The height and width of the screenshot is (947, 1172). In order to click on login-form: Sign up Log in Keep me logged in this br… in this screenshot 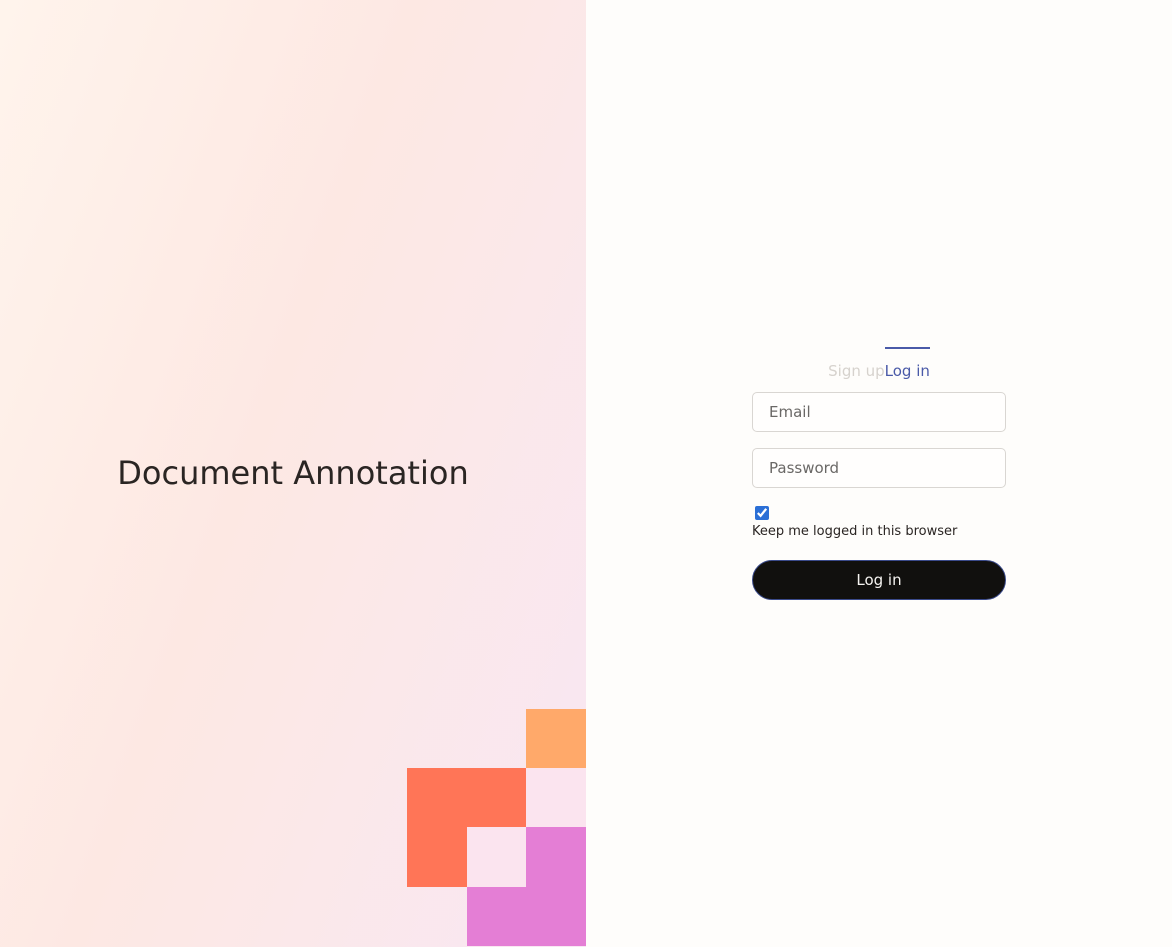, I will do `click(879, 473)`.